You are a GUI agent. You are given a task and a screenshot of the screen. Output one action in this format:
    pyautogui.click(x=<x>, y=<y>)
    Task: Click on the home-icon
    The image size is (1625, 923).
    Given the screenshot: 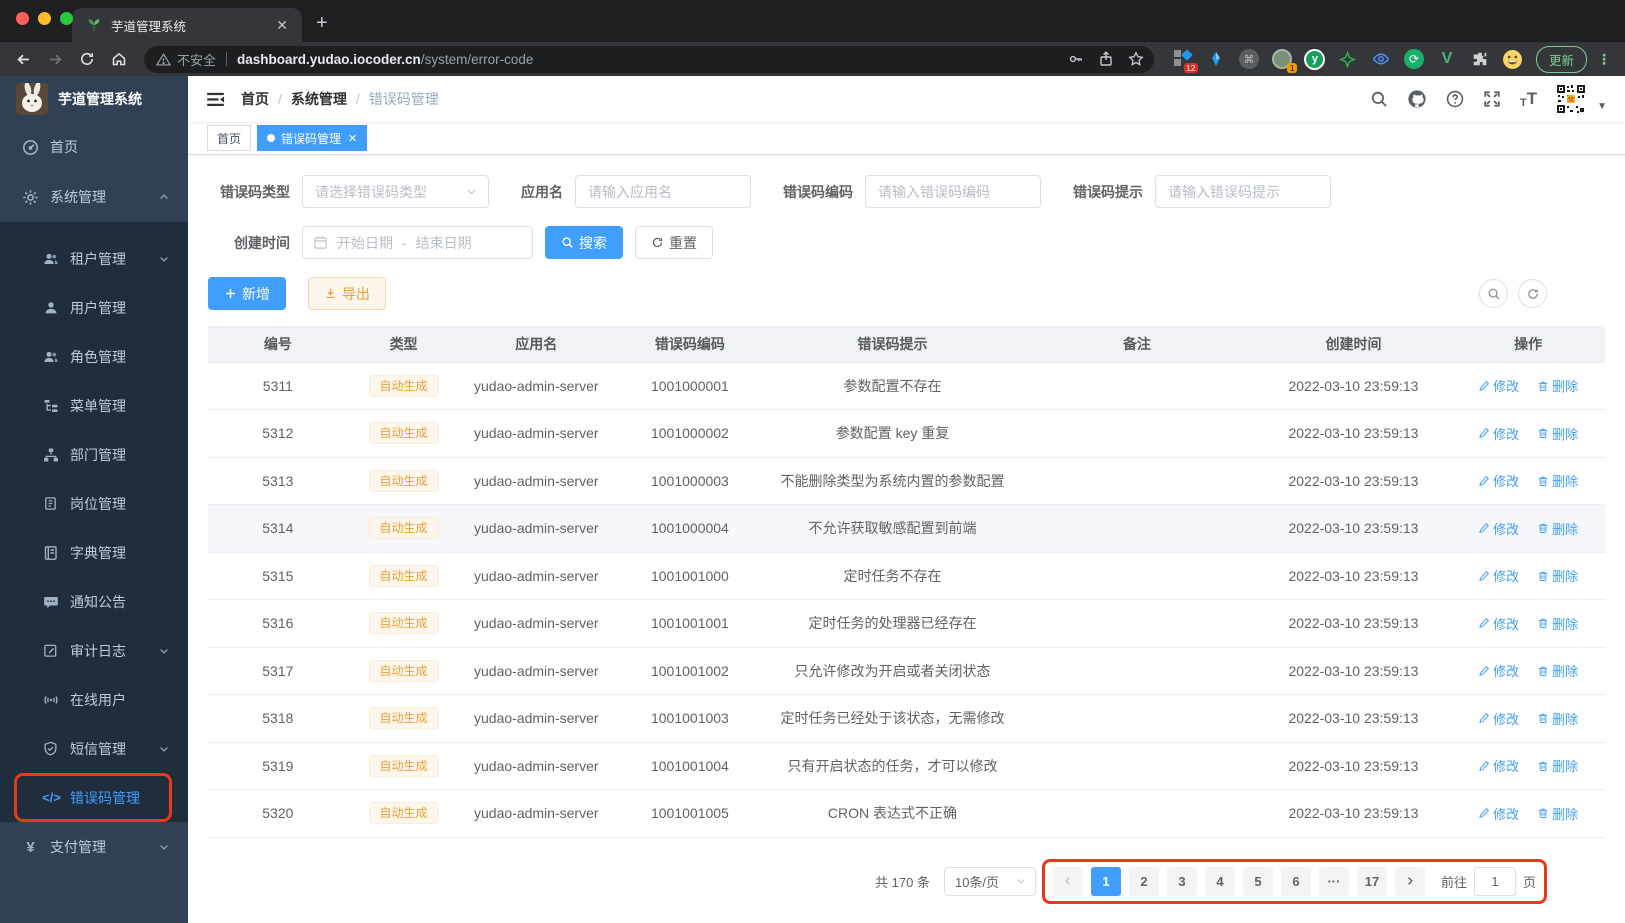 What is the action you would take?
    pyautogui.click(x=119, y=59)
    